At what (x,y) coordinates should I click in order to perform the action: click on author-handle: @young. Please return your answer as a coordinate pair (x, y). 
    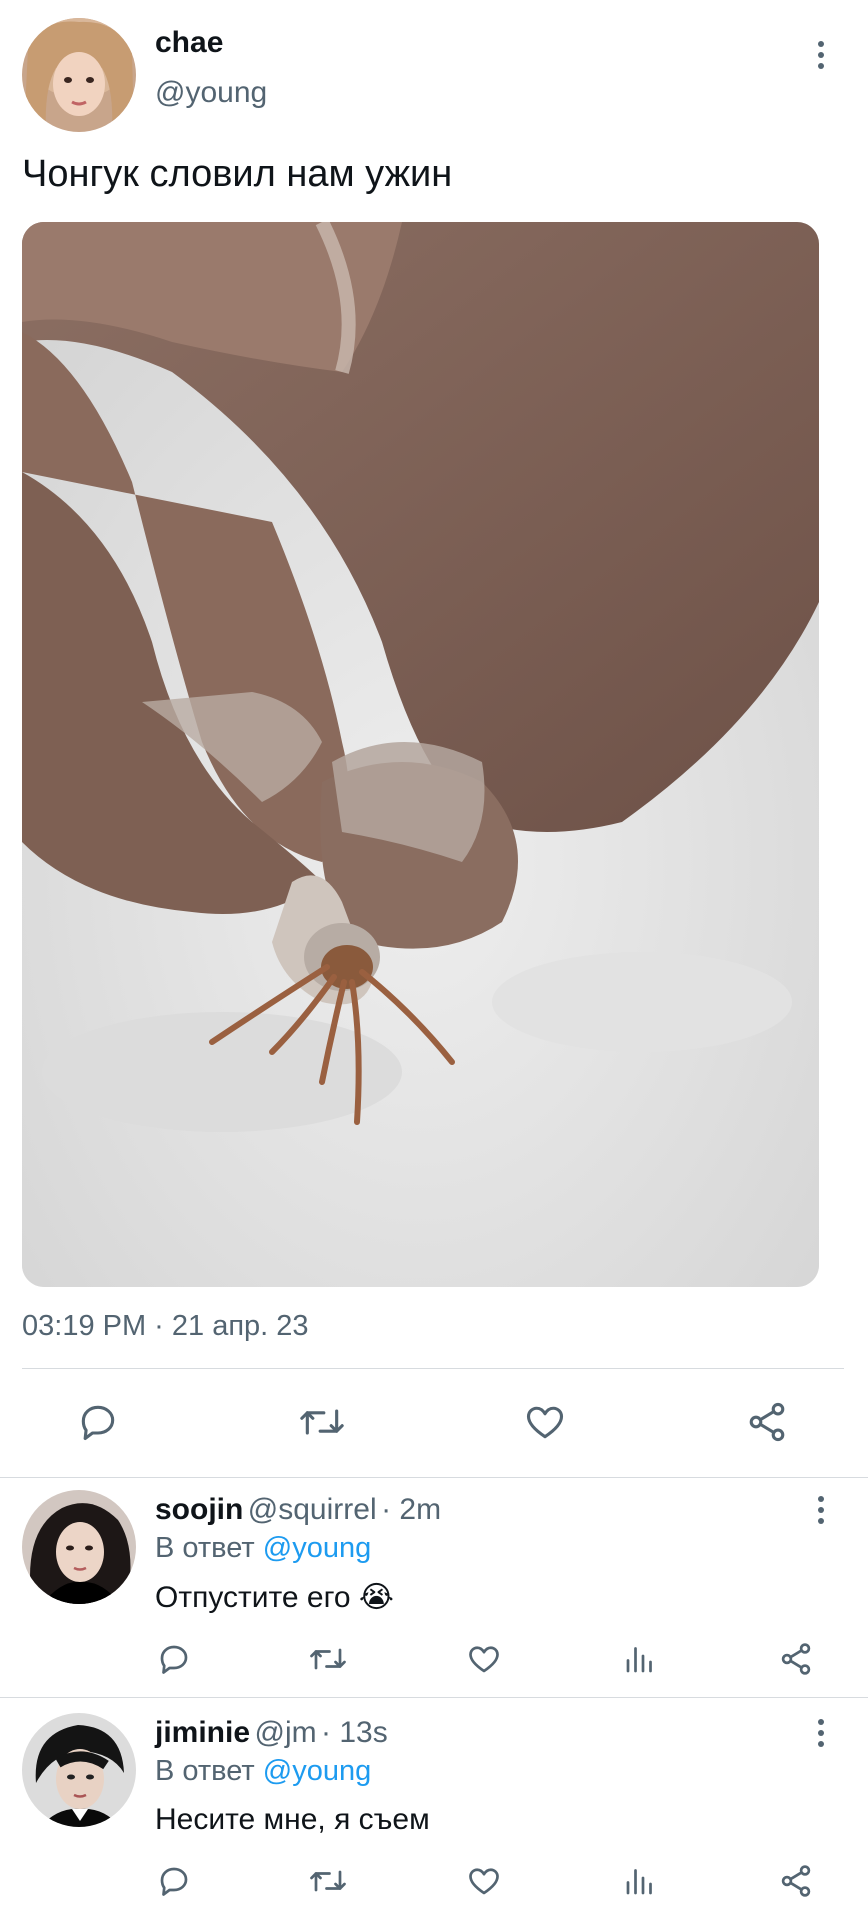
    Looking at the image, I should click on (211, 93).